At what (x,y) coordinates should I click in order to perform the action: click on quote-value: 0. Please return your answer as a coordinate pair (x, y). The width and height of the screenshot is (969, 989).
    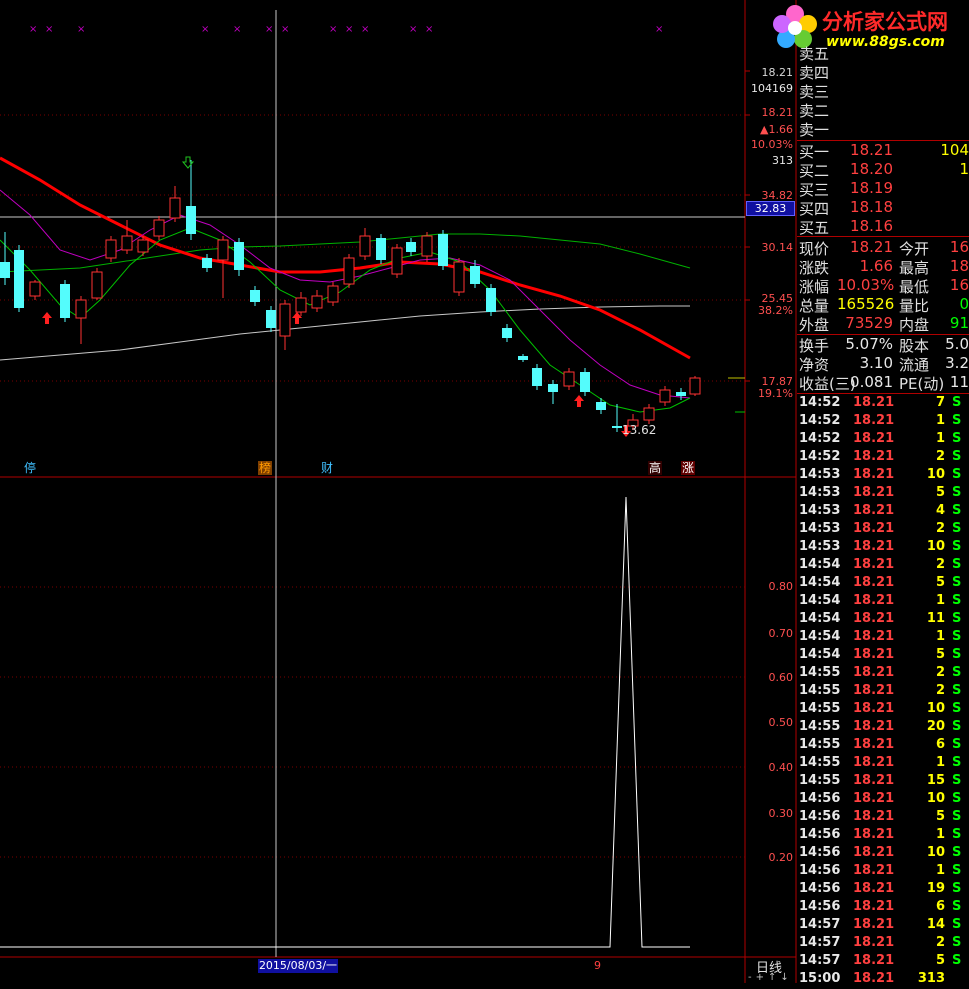
    Looking at the image, I should click on (964, 304).